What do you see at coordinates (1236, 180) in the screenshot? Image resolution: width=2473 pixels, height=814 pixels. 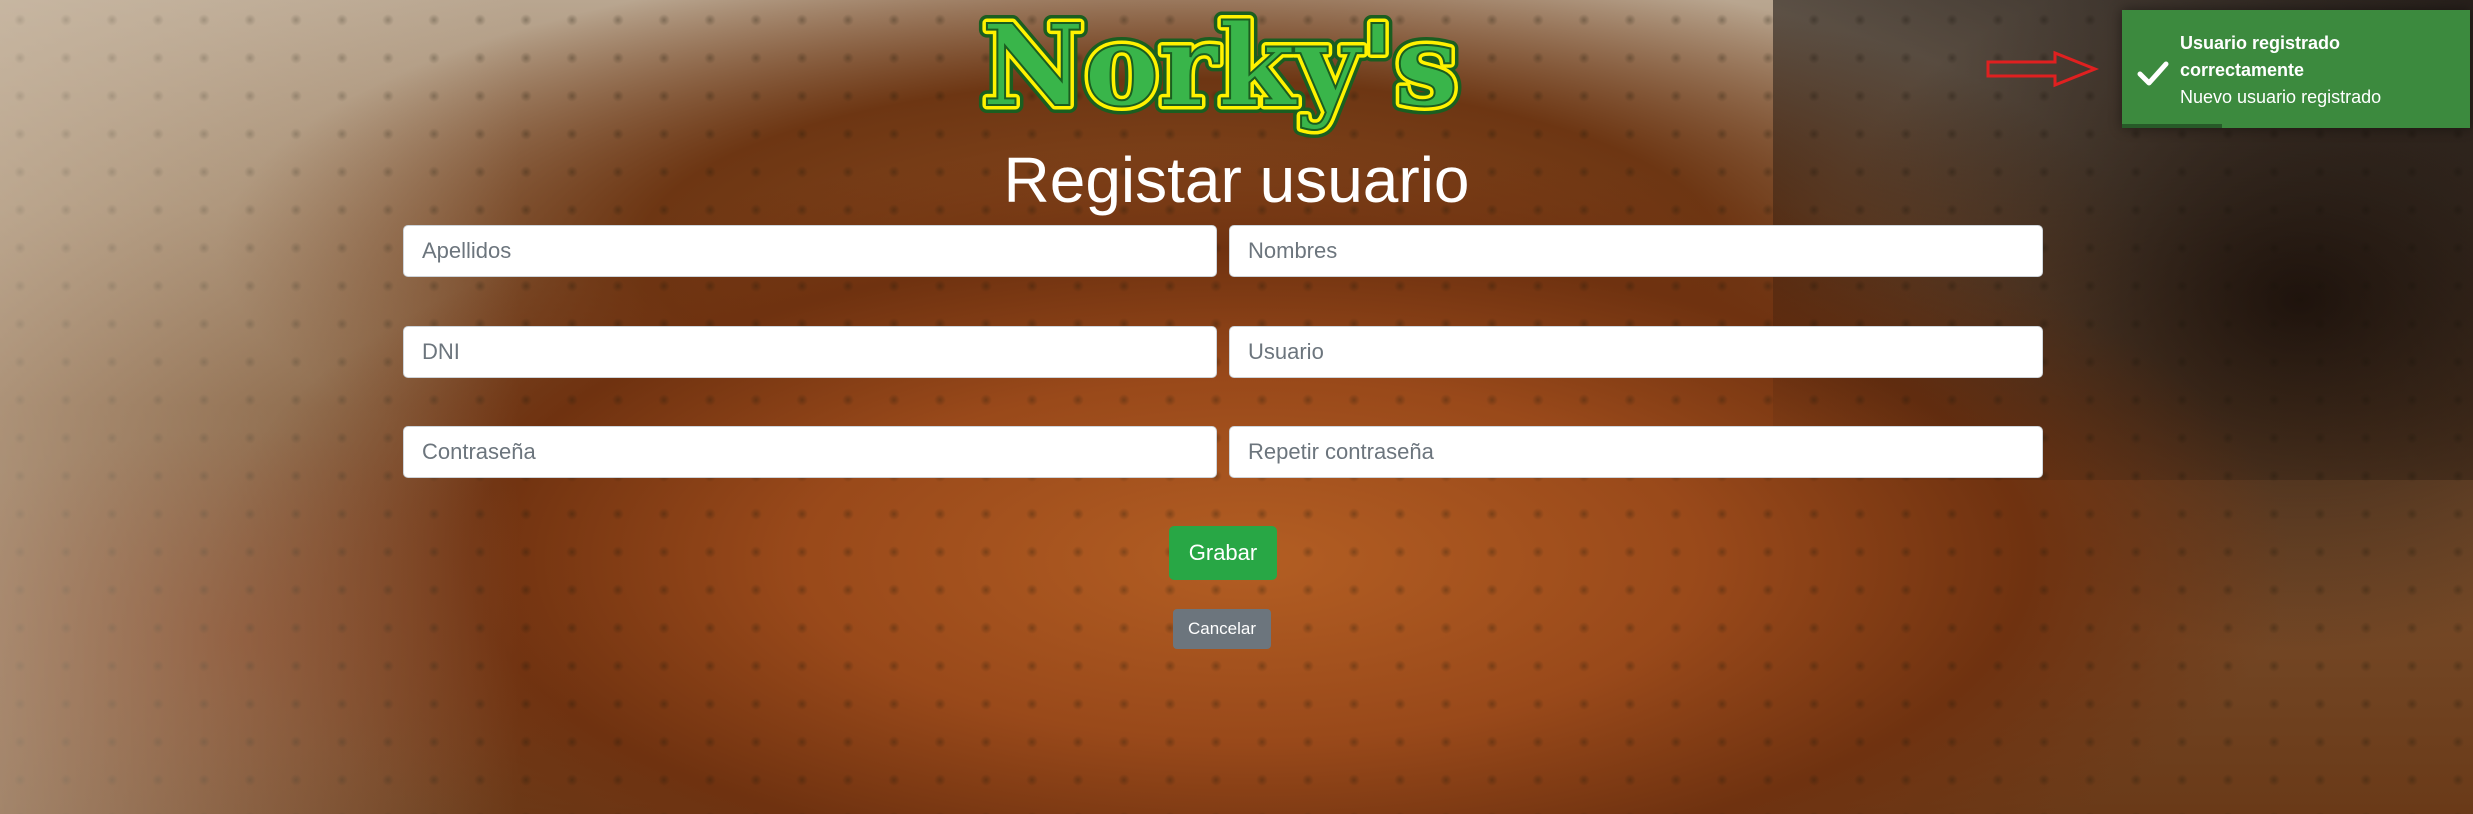 I see `page-title: Registar usuario` at bounding box center [1236, 180].